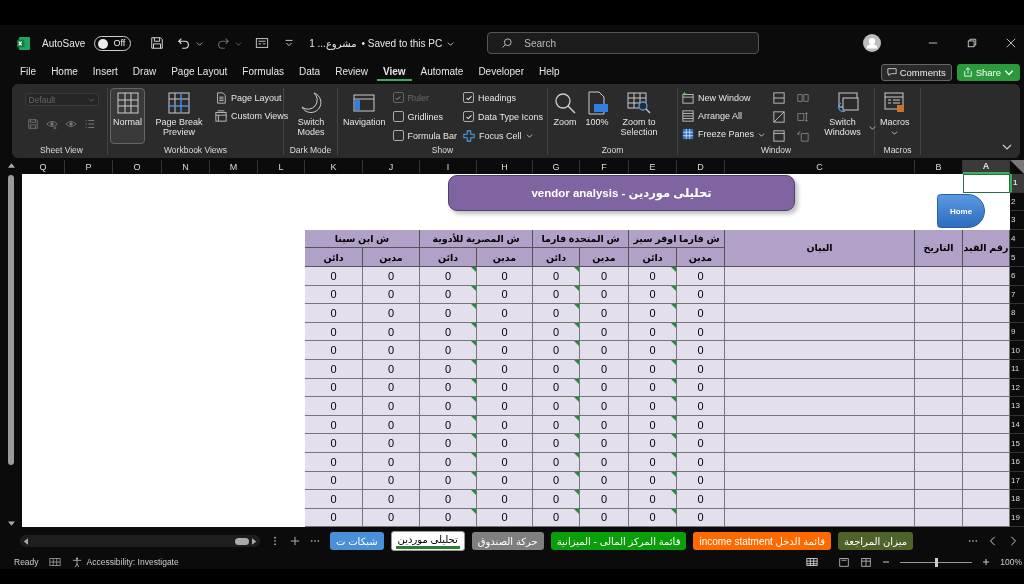 Image resolution: width=1024 pixels, height=584 pixels. Describe the element at coordinates (505, 167) in the screenshot. I see `column-header: H` at that location.